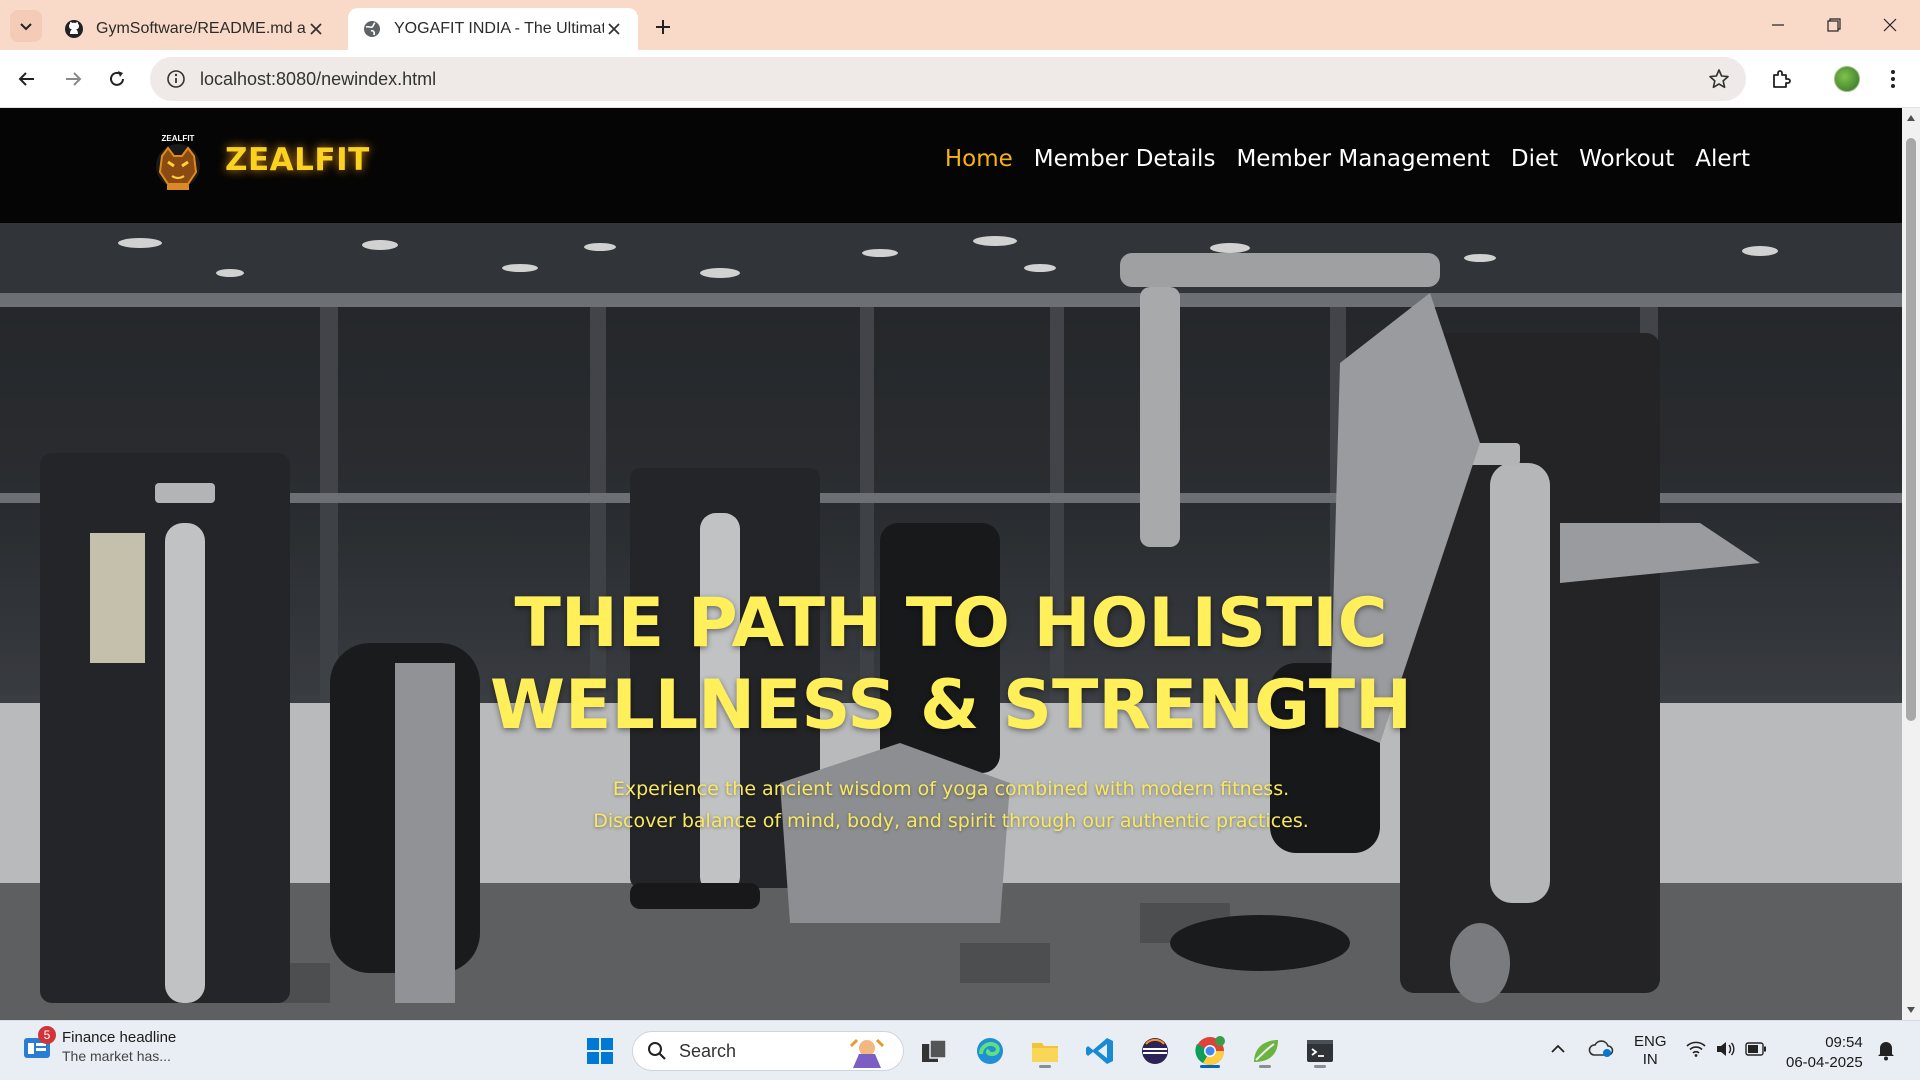  I want to click on minimize-button, so click(1778, 25).